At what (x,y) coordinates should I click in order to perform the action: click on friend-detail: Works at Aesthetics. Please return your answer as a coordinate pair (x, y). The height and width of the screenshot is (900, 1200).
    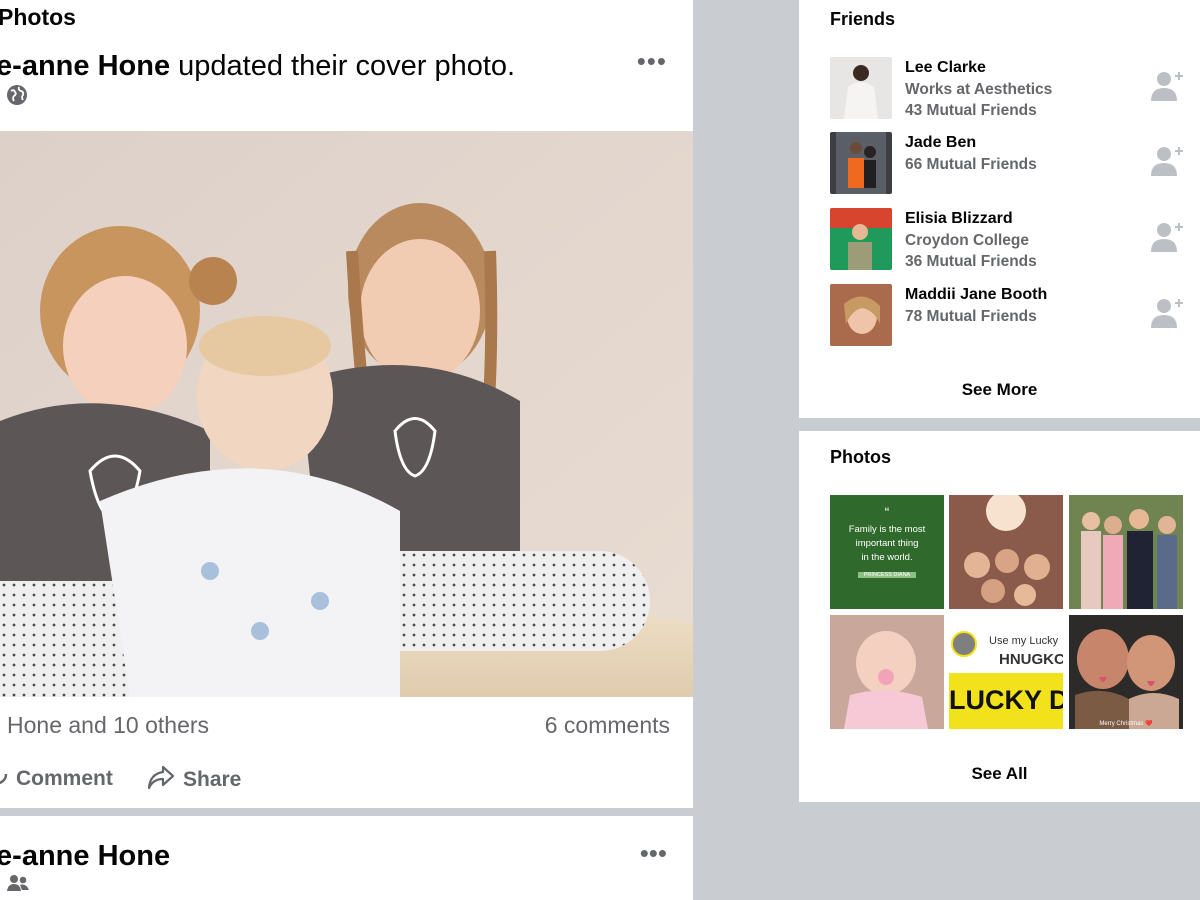
    Looking at the image, I should click on (979, 89).